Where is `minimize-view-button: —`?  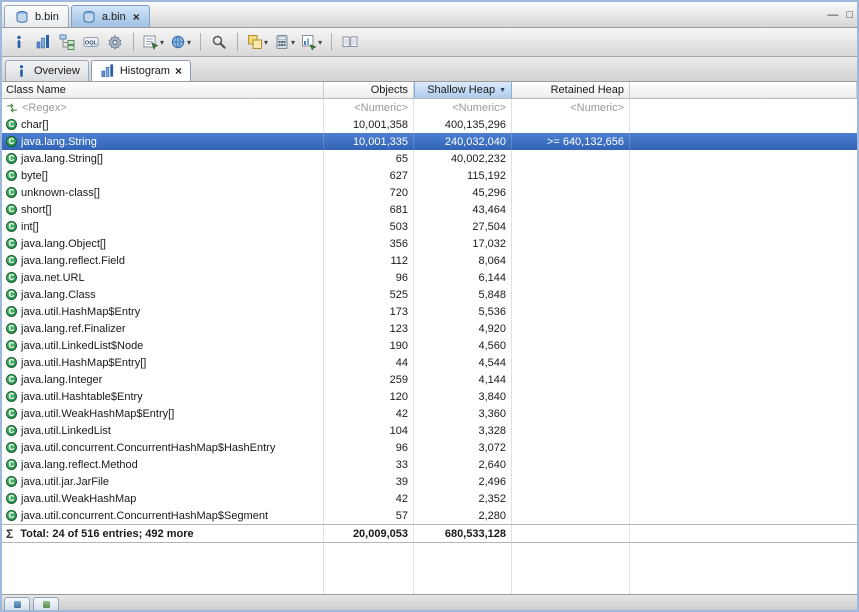 minimize-view-button: — is located at coordinates (832, 15).